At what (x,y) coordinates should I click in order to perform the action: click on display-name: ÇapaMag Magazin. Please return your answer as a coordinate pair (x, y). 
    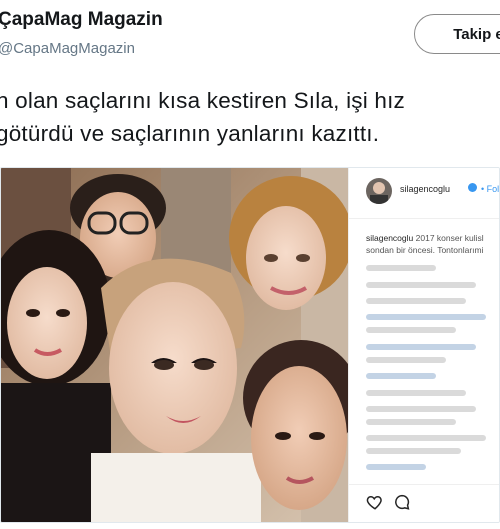
    Looking at the image, I should click on (81, 20).